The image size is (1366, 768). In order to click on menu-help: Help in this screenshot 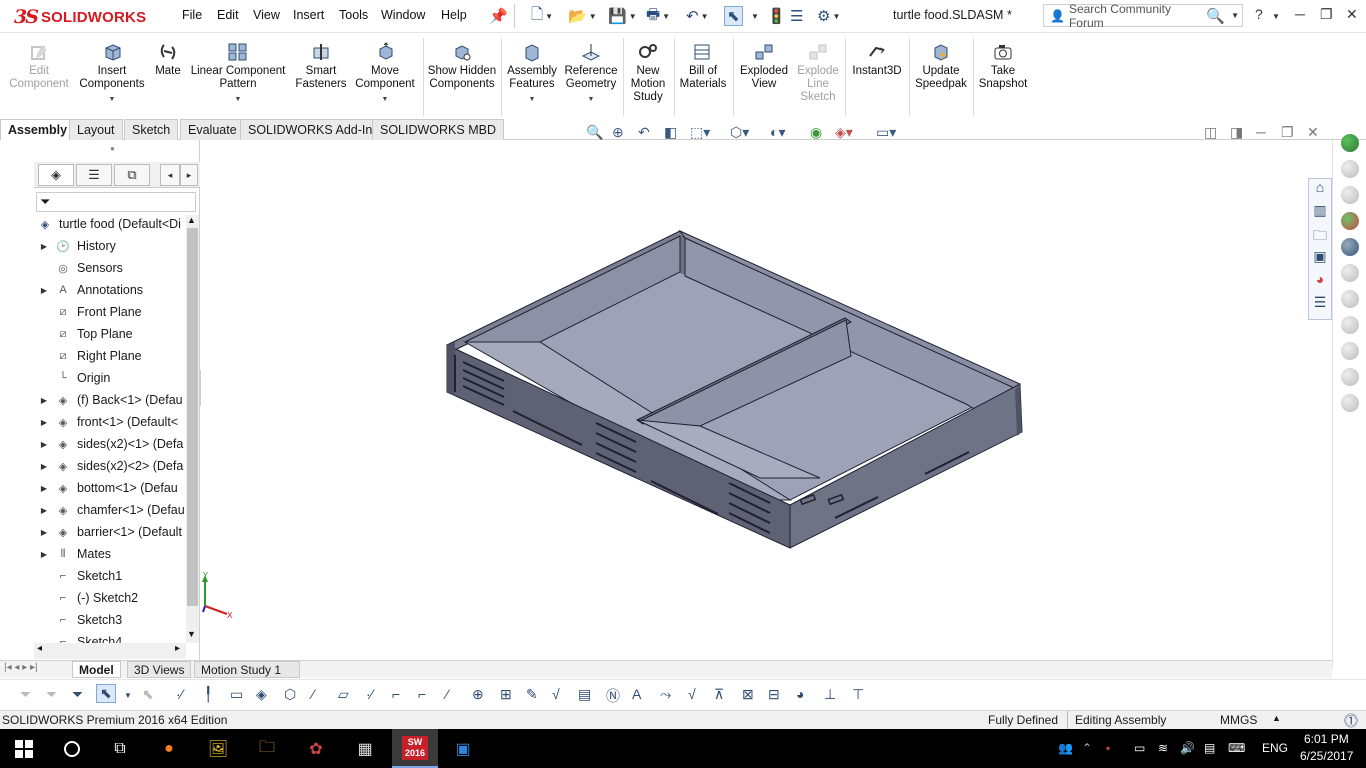, I will do `click(454, 15)`.